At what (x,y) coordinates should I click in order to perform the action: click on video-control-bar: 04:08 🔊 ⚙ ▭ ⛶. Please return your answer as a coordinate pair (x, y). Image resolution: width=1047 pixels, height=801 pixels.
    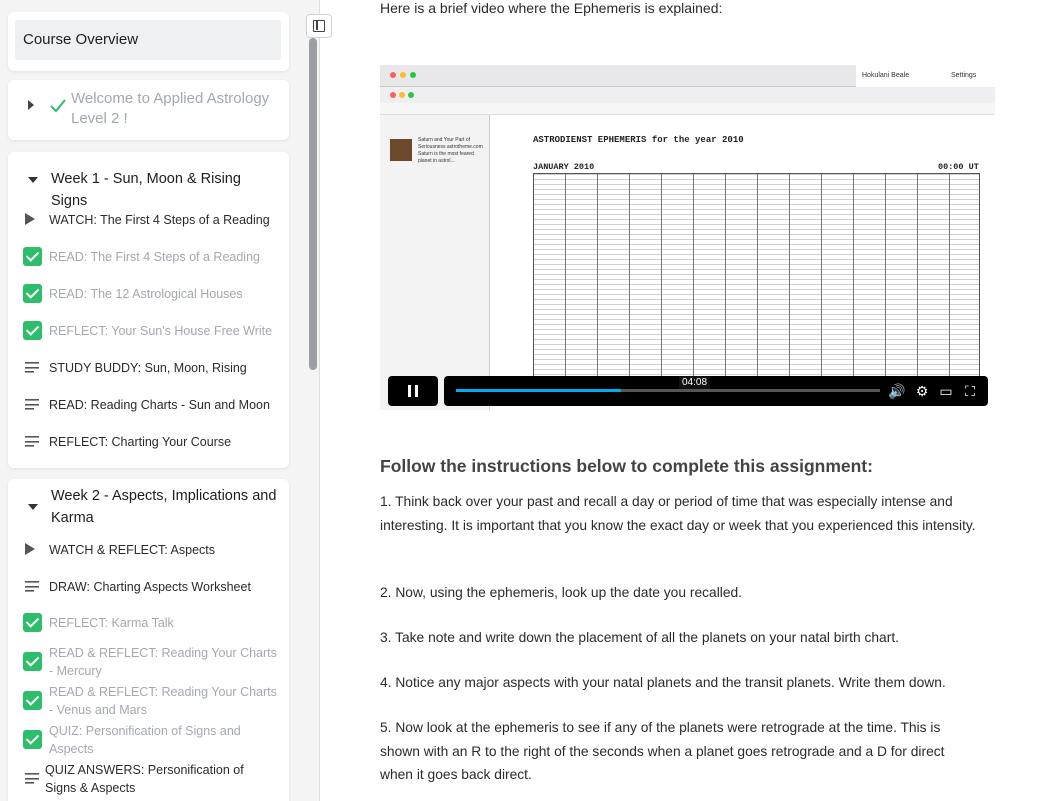
    Looking at the image, I should click on (716, 391).